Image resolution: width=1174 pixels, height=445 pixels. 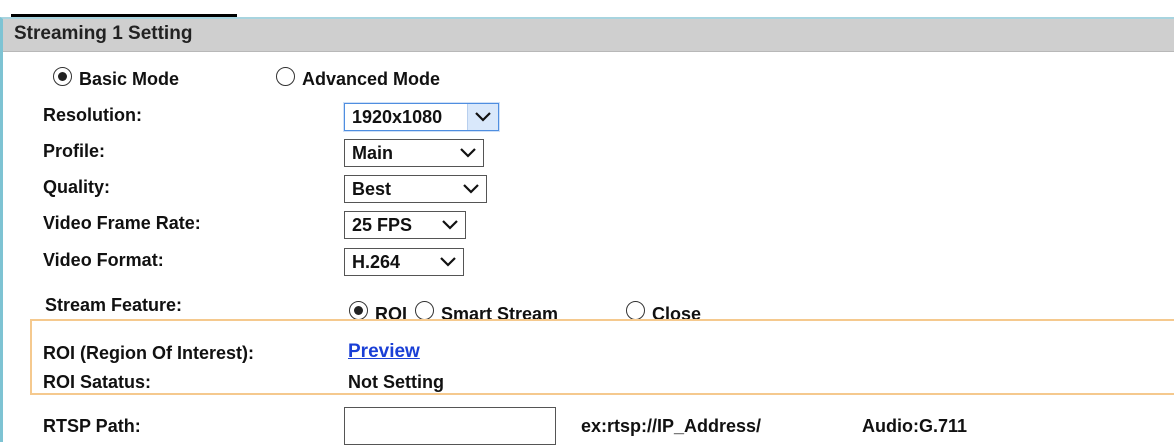 I want to click on advanced-mode-label: Advanced Mode, so click(x=371, y=79).